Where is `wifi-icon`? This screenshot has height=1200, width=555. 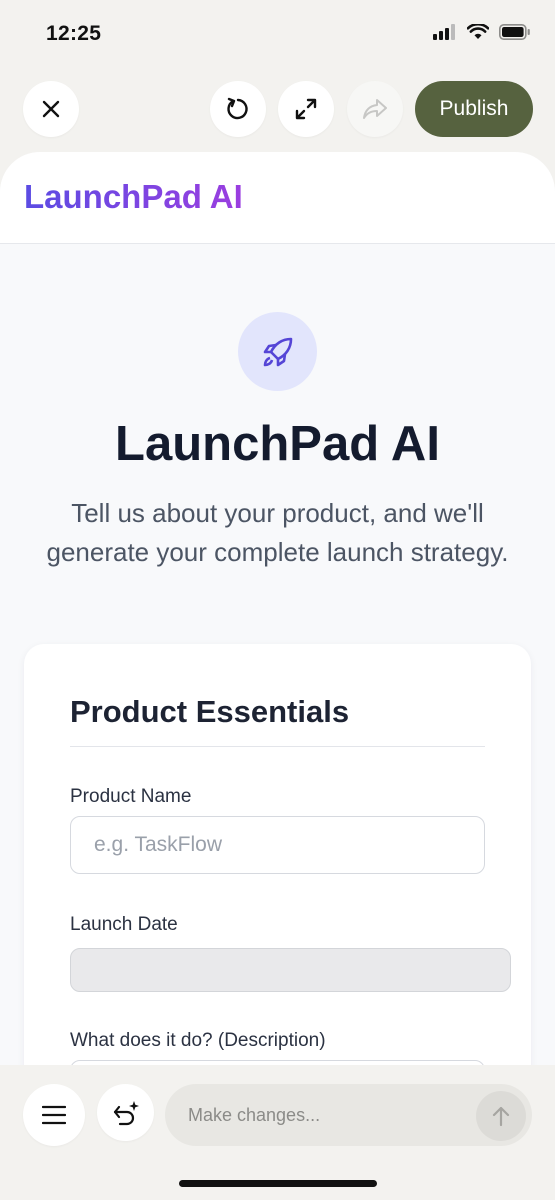
wifi-icon is located at coordinates (478, 31).